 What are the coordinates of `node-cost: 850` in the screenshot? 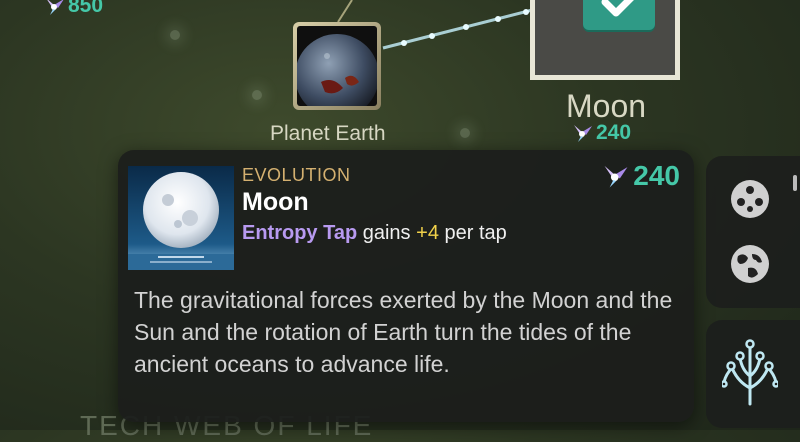 It's located at (73, 9).